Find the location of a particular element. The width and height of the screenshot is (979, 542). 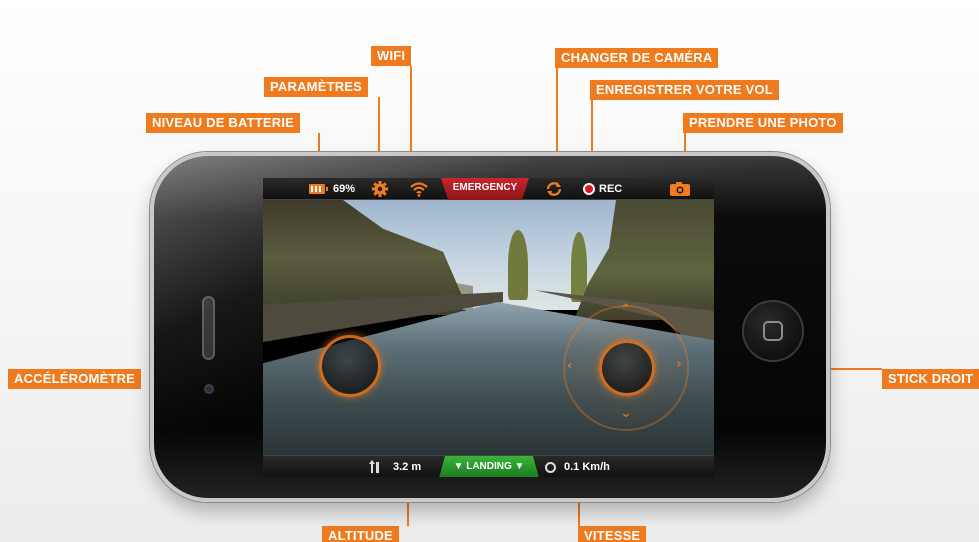

landing-button: ▼ LANDING ▼ is located at coordinates (489, 466).